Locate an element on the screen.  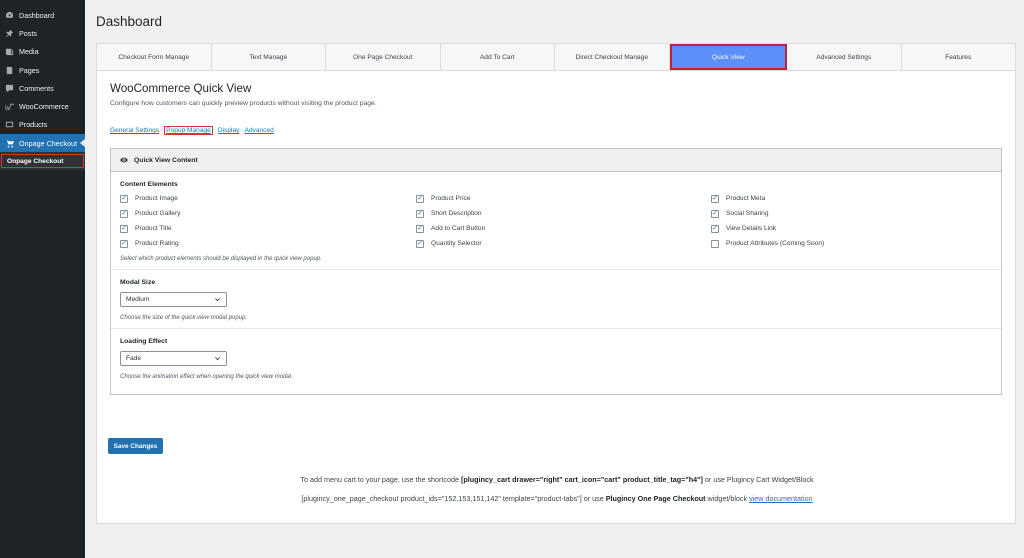
pages-icon is located at coordinates (9, 70).